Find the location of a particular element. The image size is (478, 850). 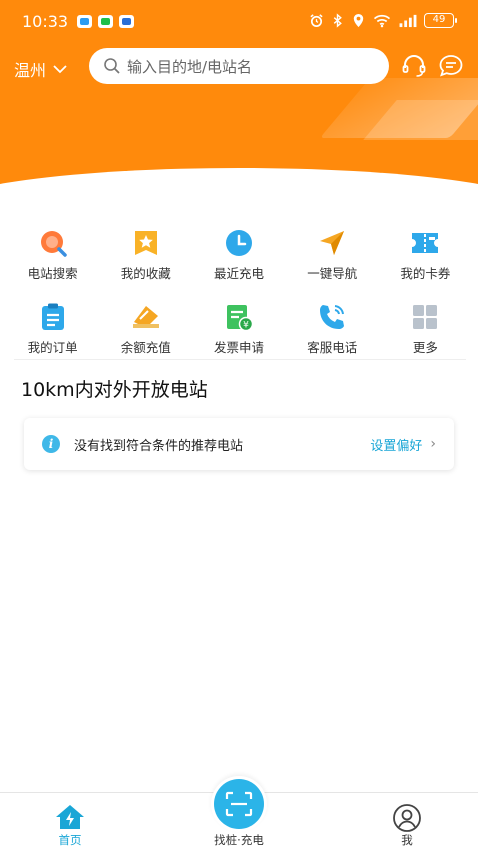

navigation-arrow-icon is located at coordinates (332, 243).